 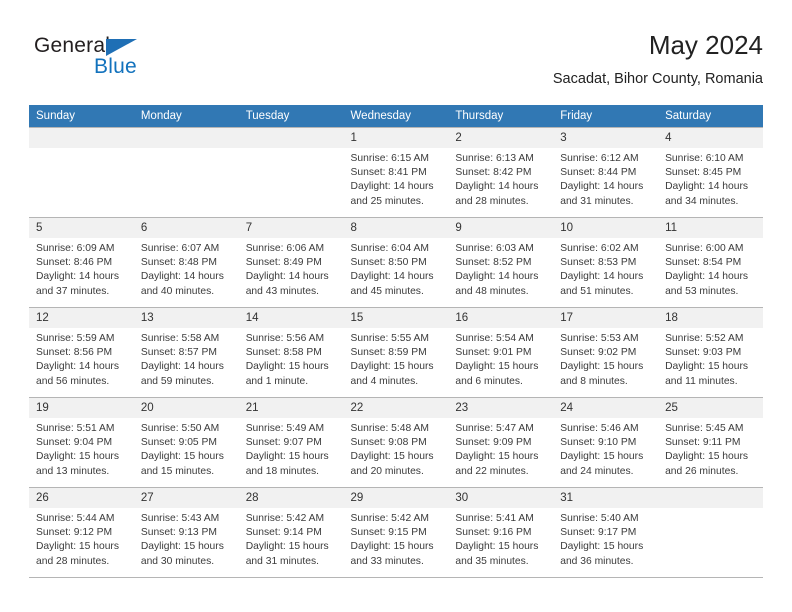 I want to click on day-number: 21, so click(x=291, y=408).